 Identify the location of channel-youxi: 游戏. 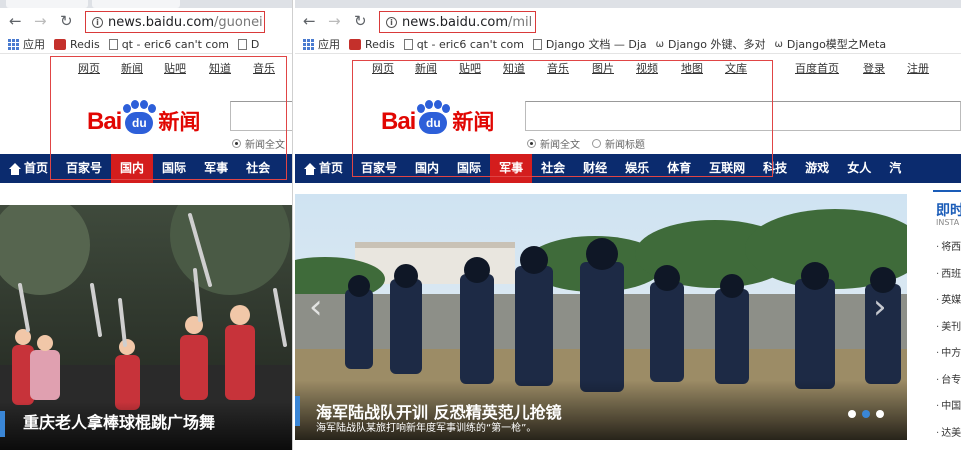
(817, 168).